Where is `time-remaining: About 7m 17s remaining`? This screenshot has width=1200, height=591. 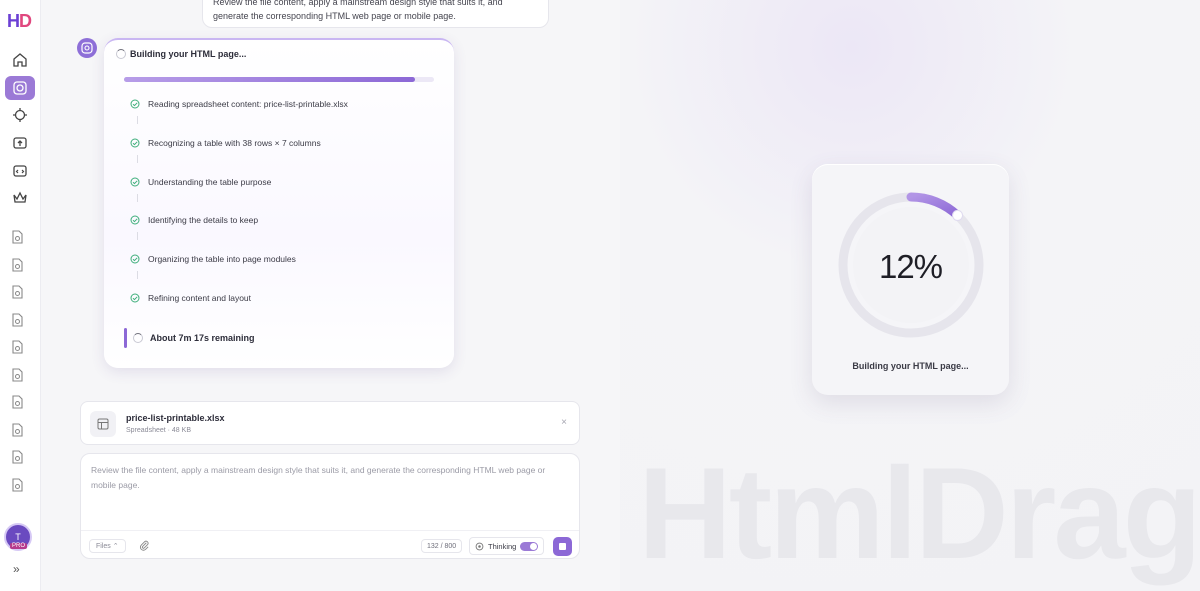 time-remaining: About 7m 17s remaining is located at coordinates (189, 338).